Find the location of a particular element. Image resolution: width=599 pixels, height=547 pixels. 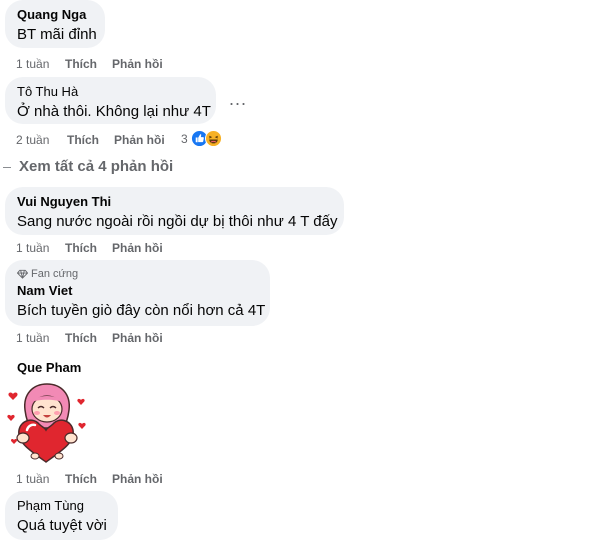

comment-text: Quá tuyệt vời is located at coordinates (62, 525).